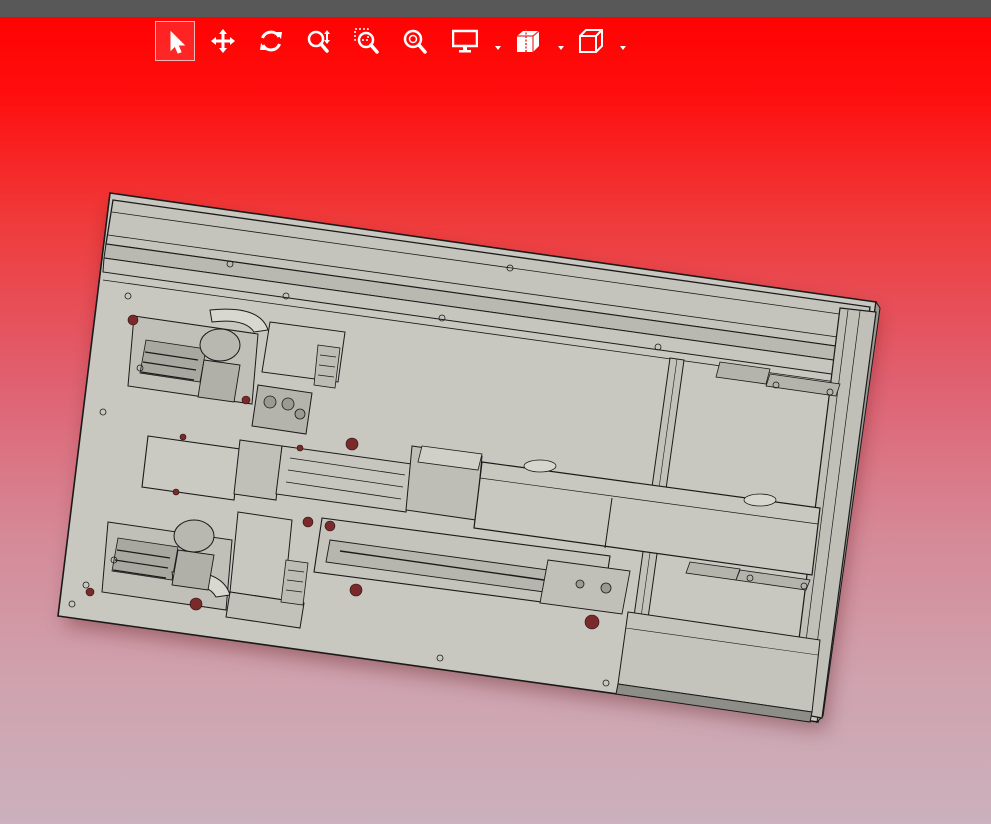 The height and width of the screenshot is (824, 991). Describe the element at coordinates (495, 8) in the screenshot. I see `title-bar` at that location.